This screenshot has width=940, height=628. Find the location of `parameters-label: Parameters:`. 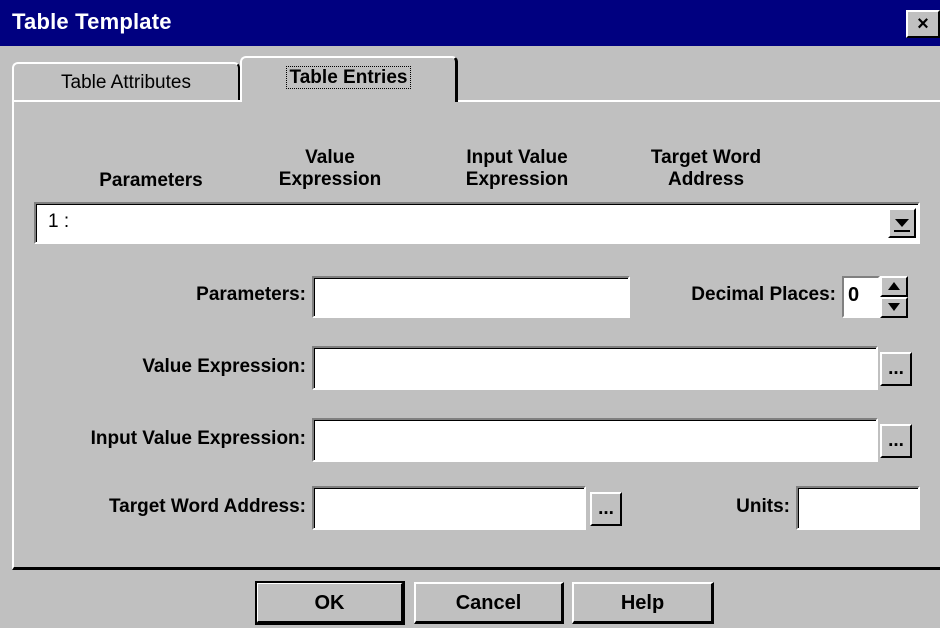

parameters-label: Parameters: is located at coordinates (251, 294).